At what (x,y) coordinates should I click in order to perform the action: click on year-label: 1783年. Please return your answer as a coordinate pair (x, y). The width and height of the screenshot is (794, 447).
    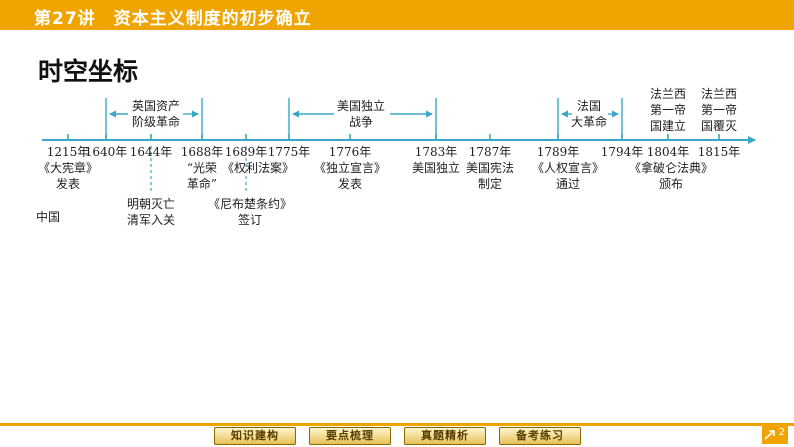
    Looking at the image, I should click on (436, 152).